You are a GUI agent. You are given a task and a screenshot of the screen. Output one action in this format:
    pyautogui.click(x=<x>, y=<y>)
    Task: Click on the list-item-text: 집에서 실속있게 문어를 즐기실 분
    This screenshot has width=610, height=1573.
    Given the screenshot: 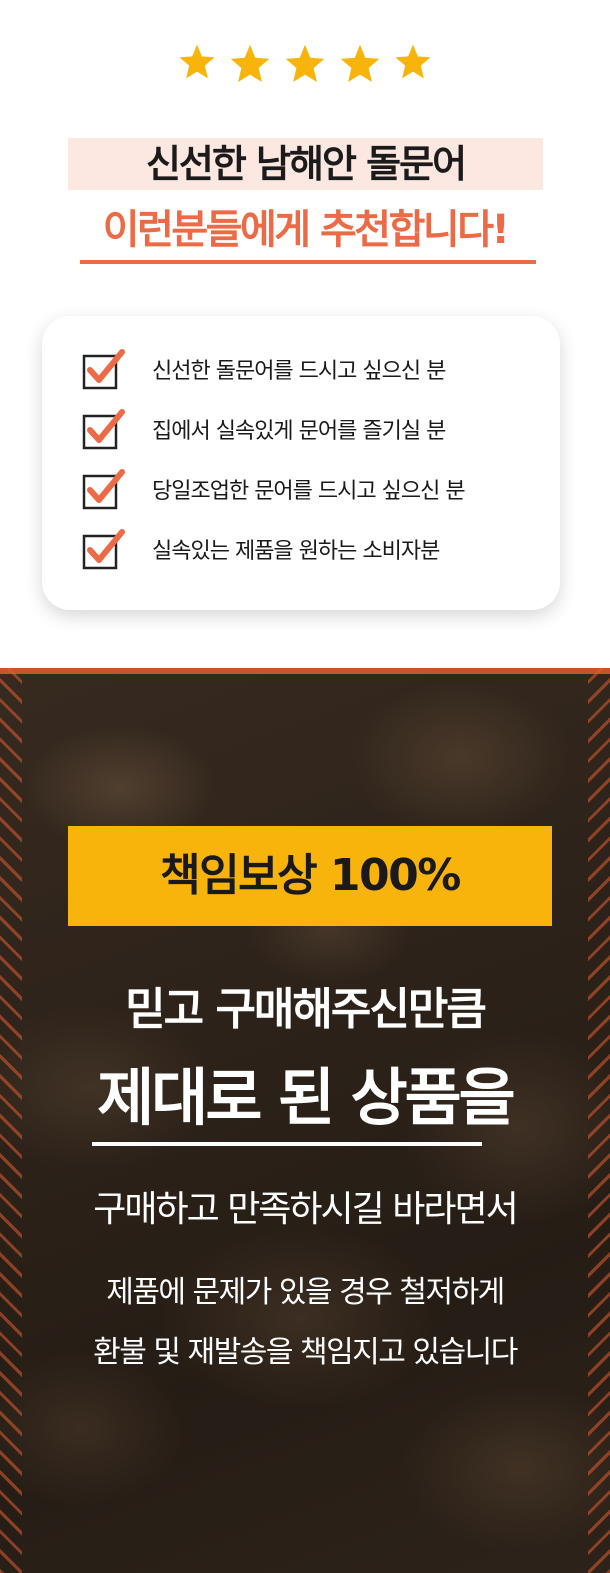 What is the action you would take?
    pyautogui.click(x=299, y=431)
    